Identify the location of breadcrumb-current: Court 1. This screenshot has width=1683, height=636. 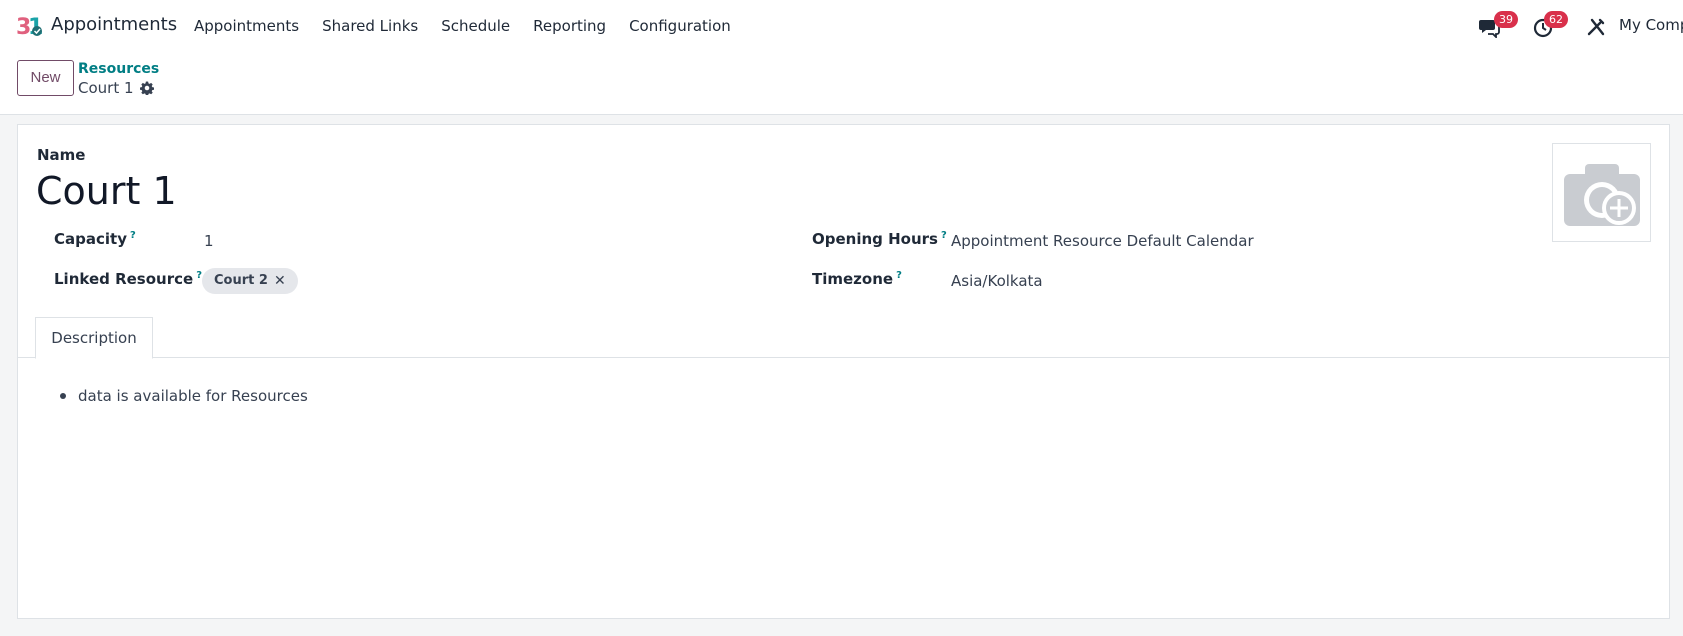
(116, 88).